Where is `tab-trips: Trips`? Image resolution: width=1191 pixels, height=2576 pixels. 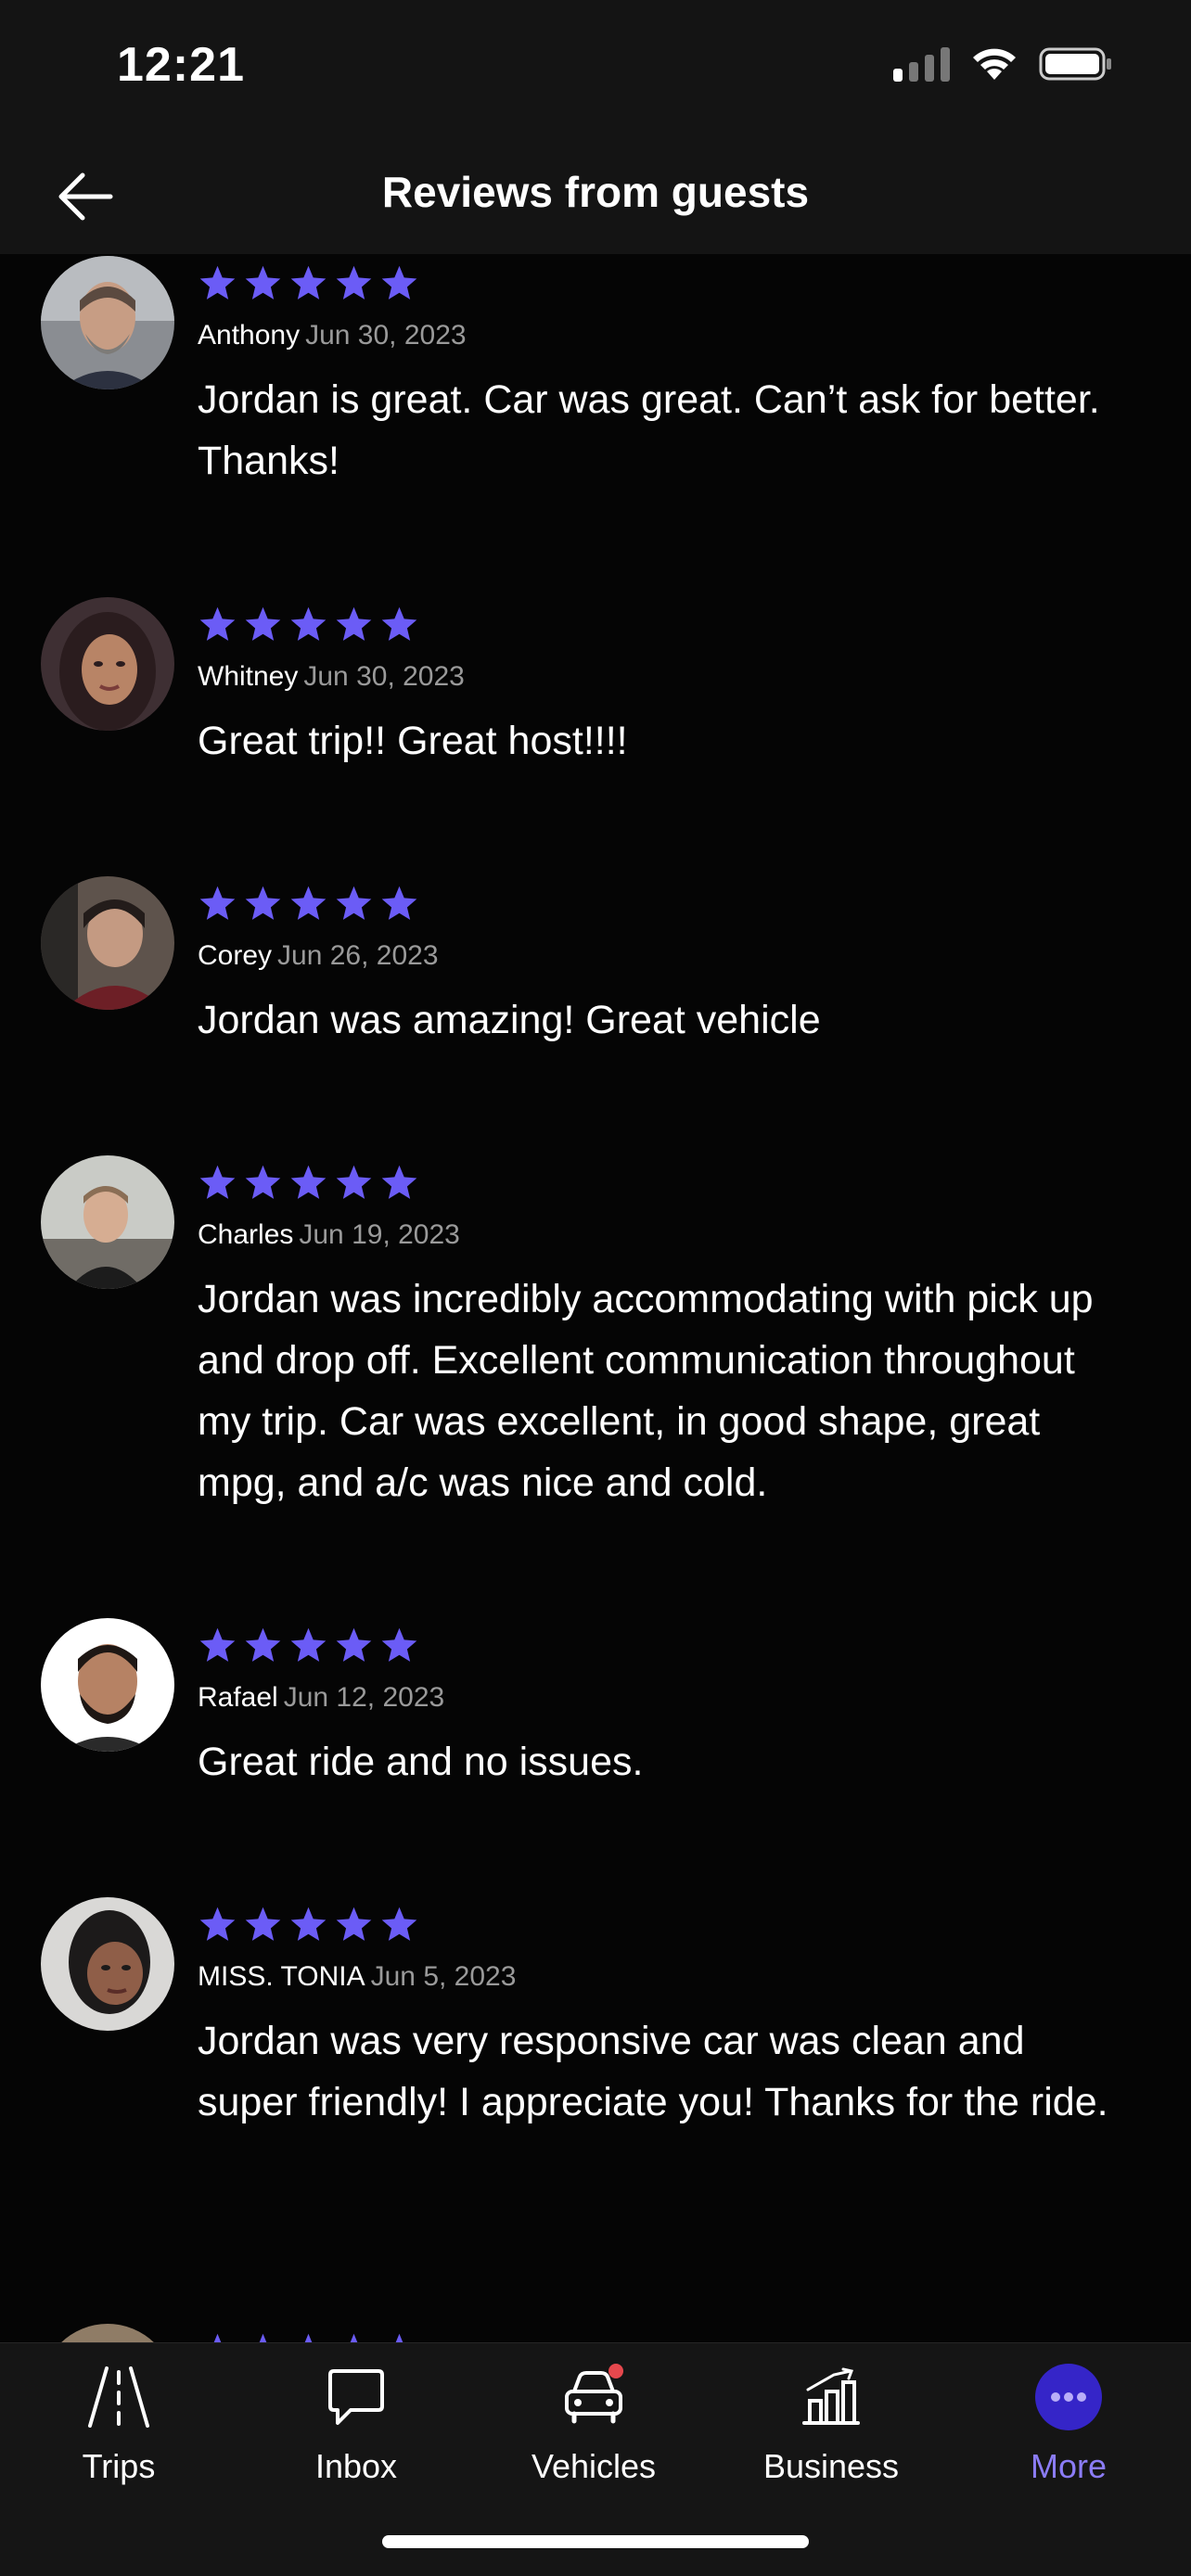 tab-trips: Trips is located at coordinates (118, 2430).